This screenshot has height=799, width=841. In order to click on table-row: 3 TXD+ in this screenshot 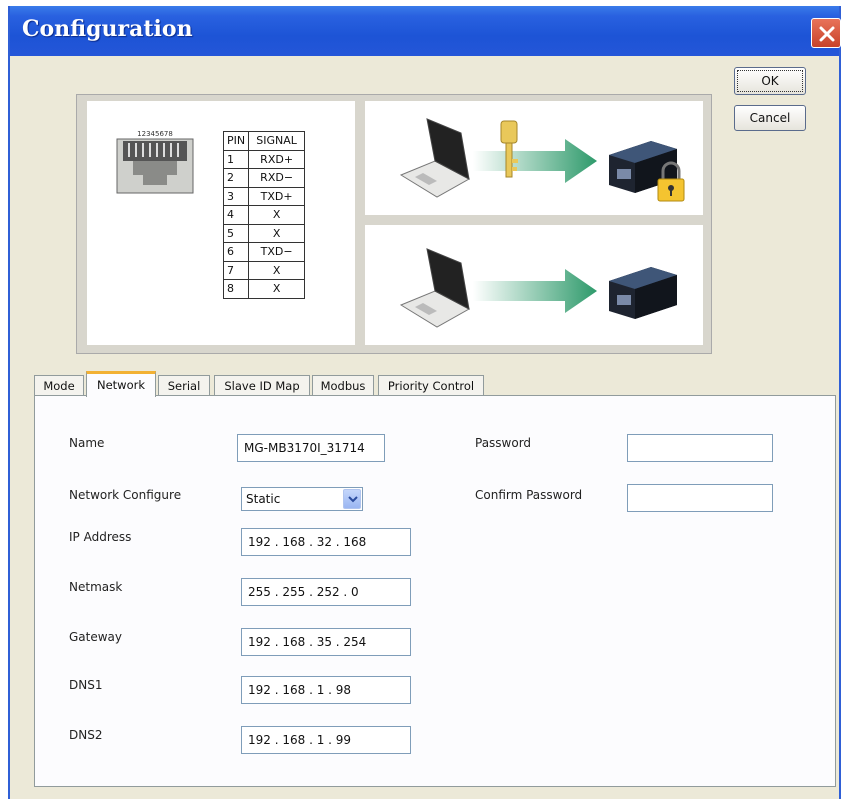, I will do `click(264, 196)`.